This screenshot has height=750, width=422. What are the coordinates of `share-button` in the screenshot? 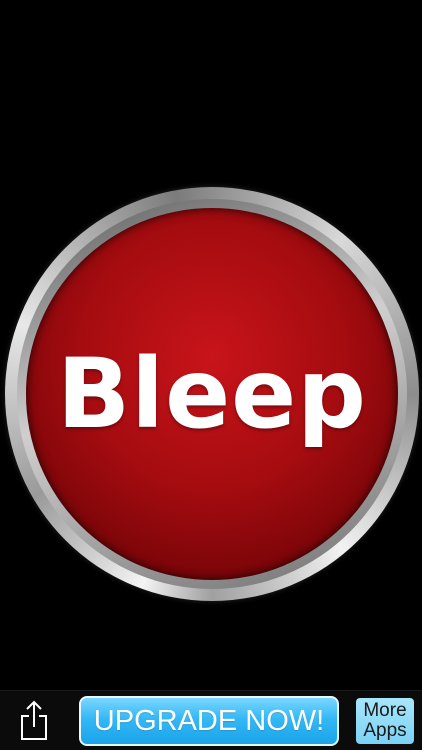 It's located at (34, 721).